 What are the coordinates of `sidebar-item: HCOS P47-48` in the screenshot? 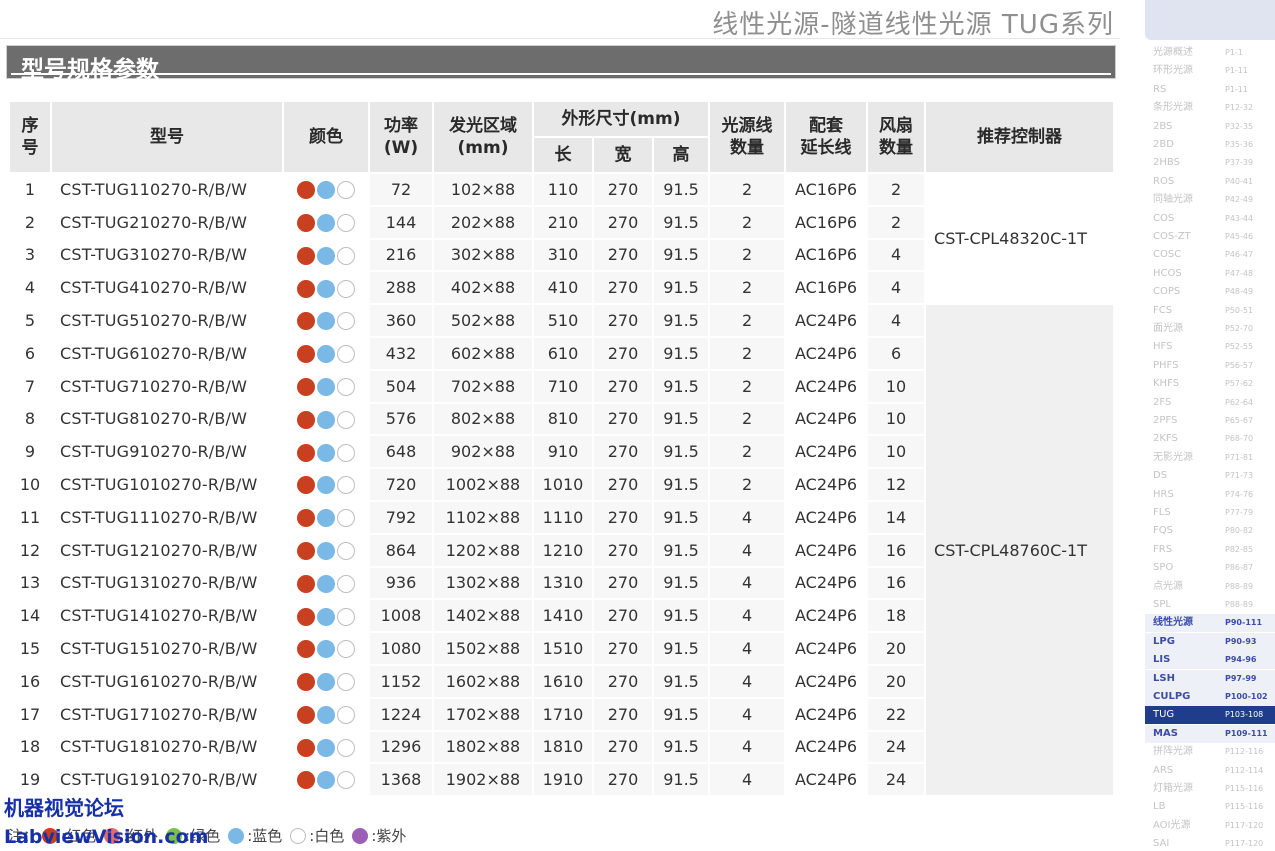 It's located at (1210, 274).